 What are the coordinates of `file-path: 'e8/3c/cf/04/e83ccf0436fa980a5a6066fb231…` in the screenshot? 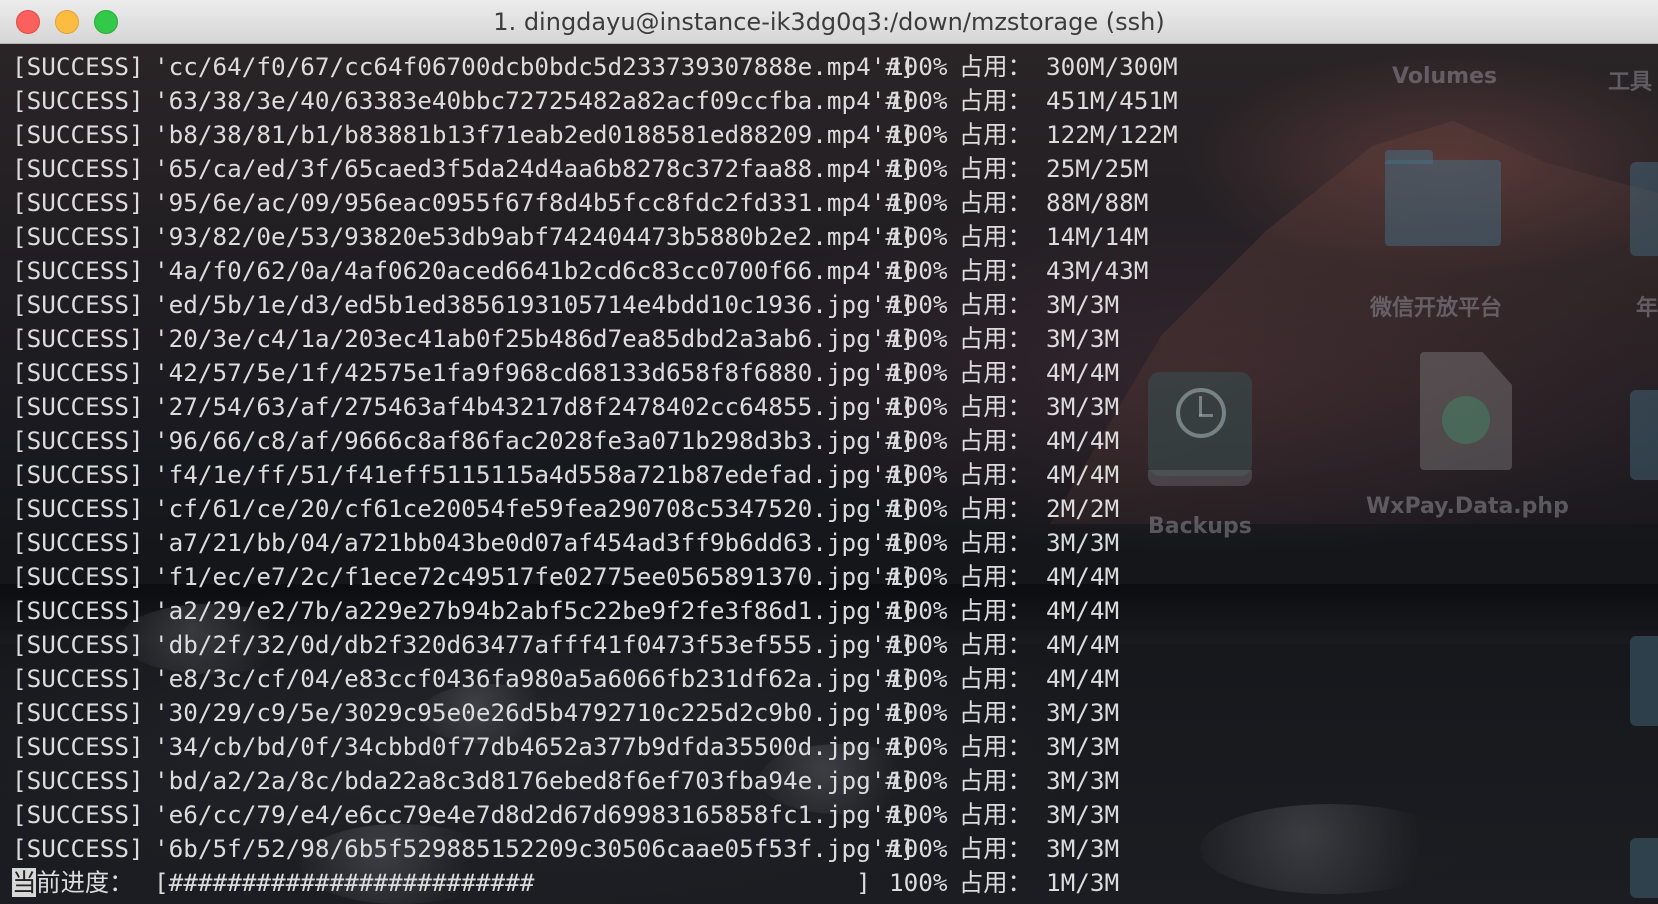 It's located at (534, 678).